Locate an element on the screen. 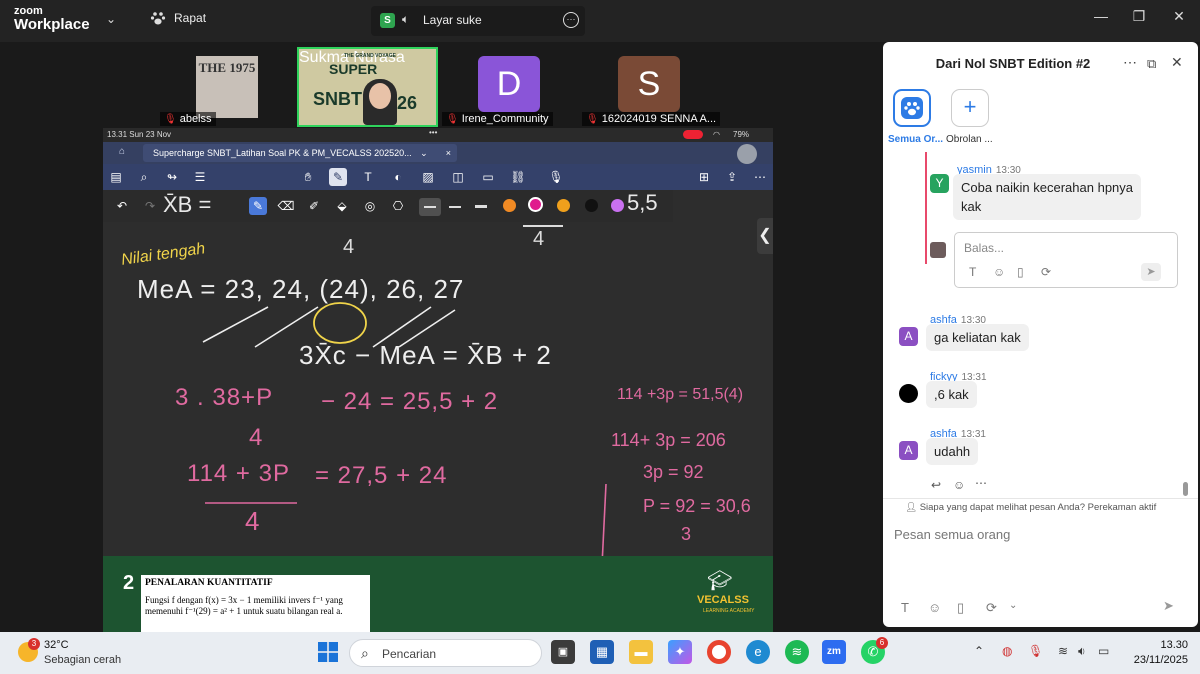  wifi-icon: ≋ is located at coordinates (1063, 651).